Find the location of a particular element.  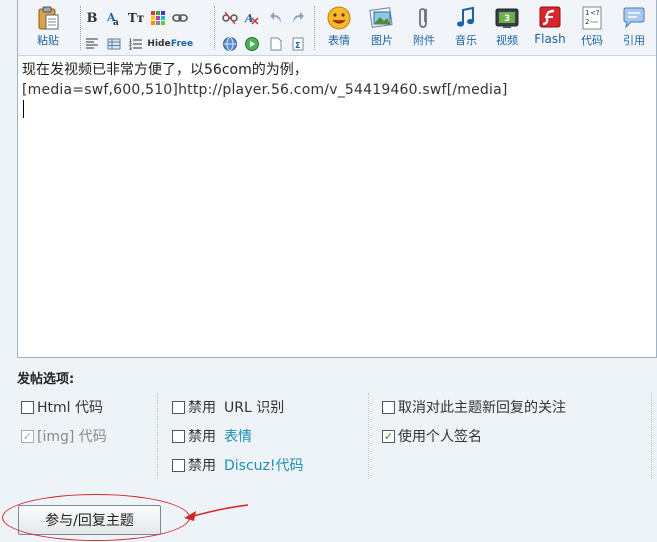

list-icon: 123 is located at coordinates (135, 44).